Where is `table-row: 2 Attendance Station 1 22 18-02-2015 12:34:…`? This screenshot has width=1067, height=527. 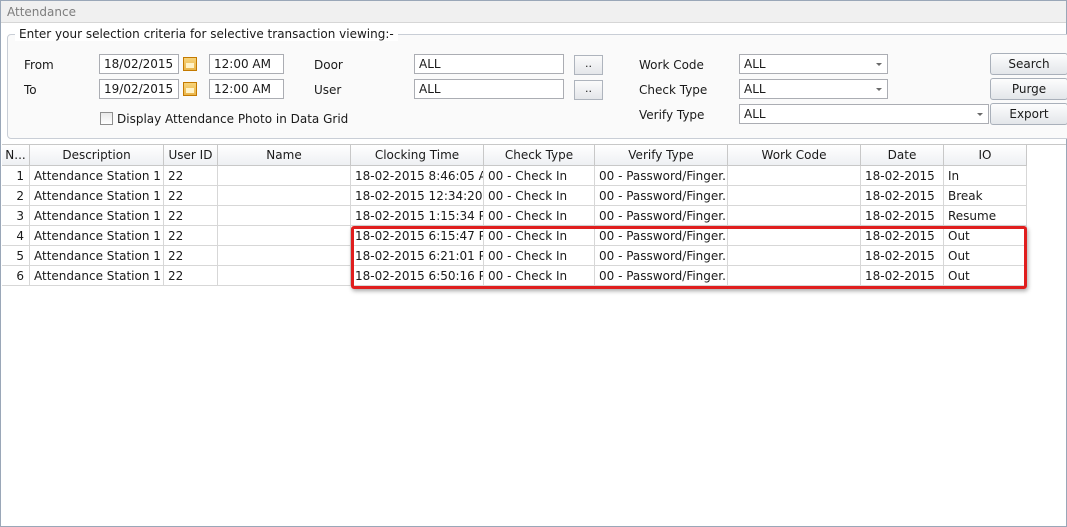
table-row: 2 Attendance Station 1 22 18-02-2015 12:34:… is located at coordinates (514, 196).